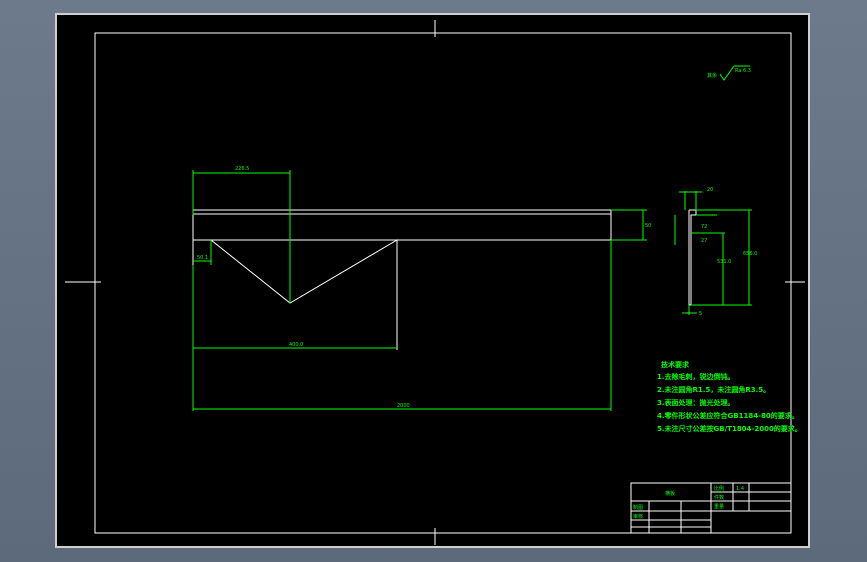 This screenshot has width=867, height=562. I want to click on drawn-label: 制图, so click(638, 507).